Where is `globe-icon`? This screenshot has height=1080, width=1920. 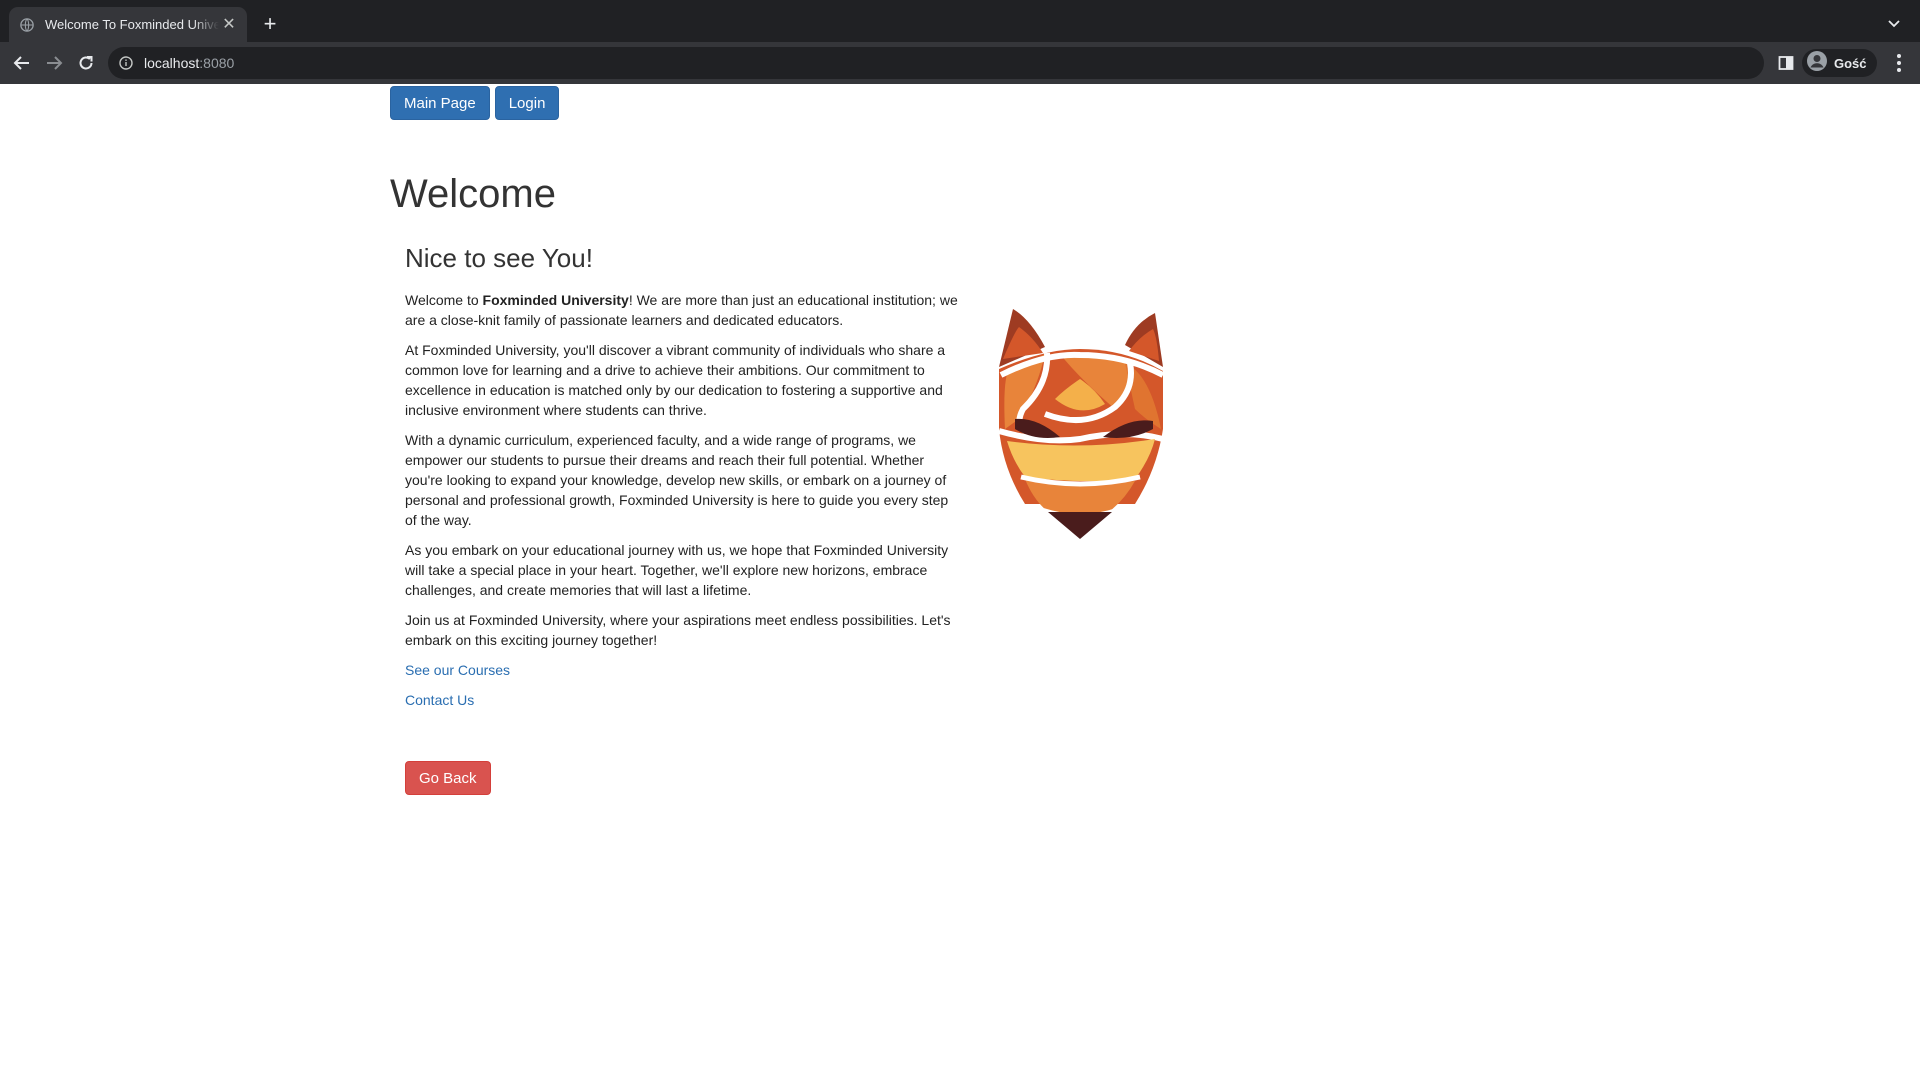 globe-icon is located at coordinates (27, 25).